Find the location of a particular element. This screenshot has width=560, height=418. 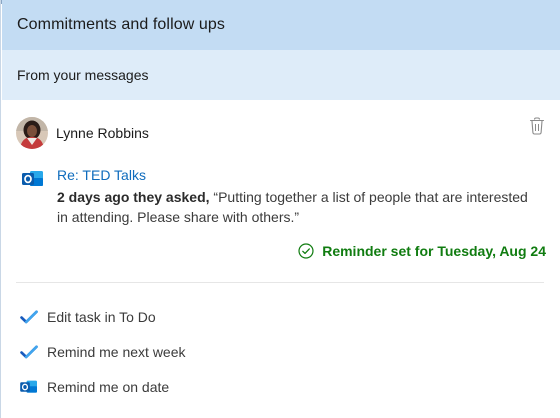

divider is located at coordinates (280, 282).